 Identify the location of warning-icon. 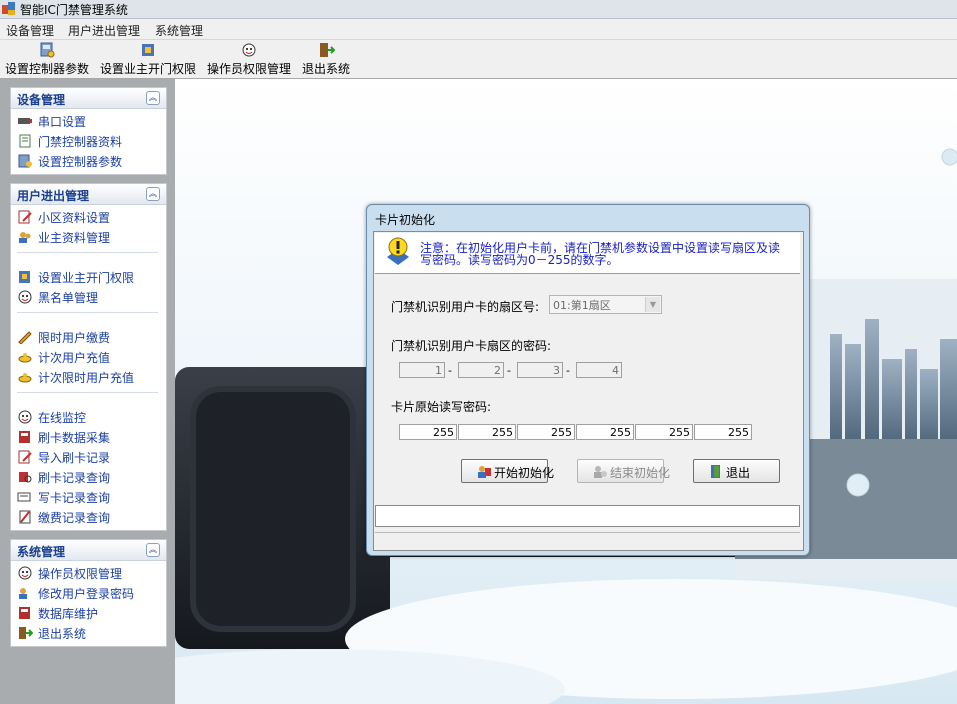
(398, 251).